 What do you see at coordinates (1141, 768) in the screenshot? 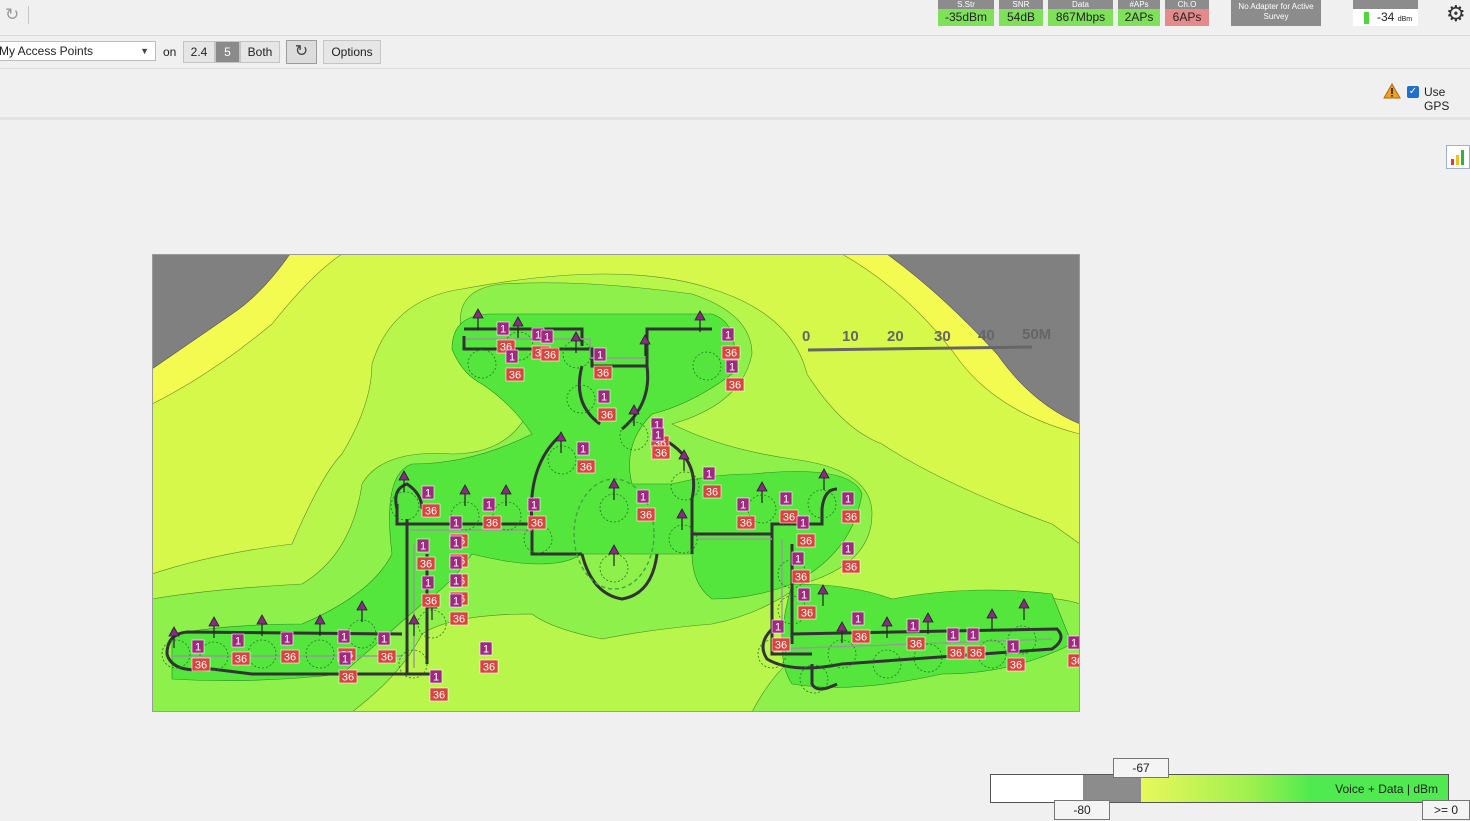
I see `legend-threshold-top: -67` at bounding box center [1141, 768].